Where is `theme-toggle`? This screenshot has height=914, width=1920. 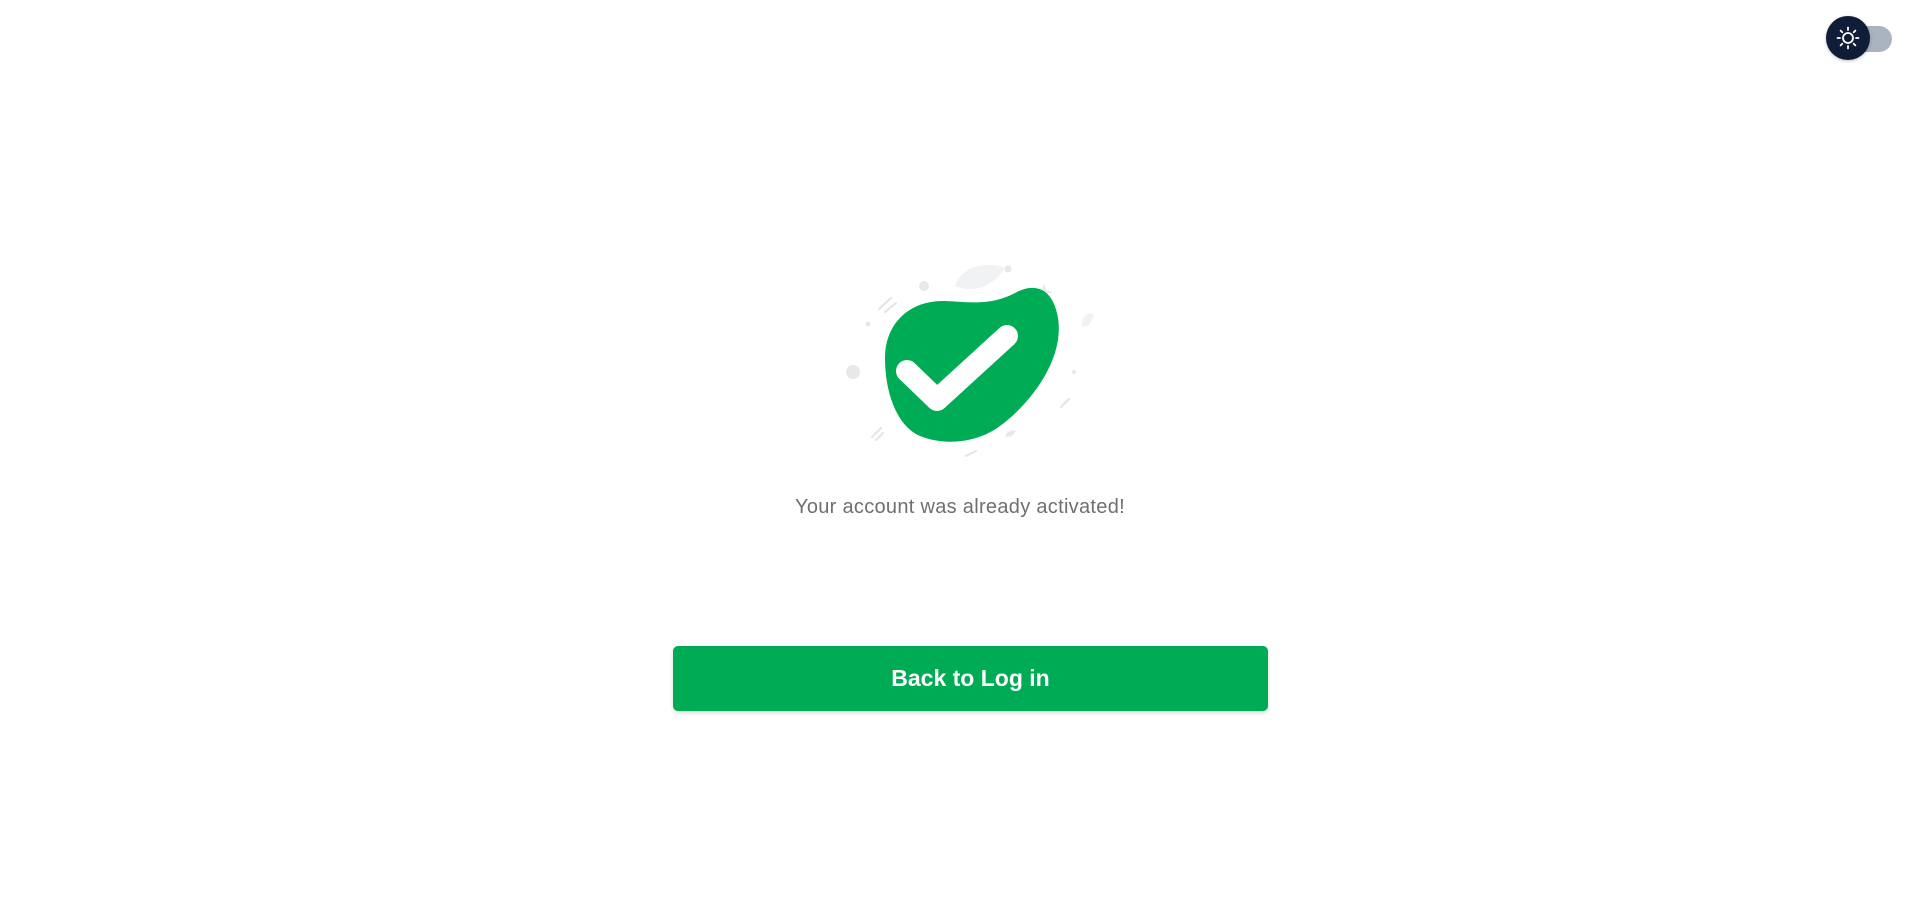
theme-toggle is located at coordinates (1860, 39).